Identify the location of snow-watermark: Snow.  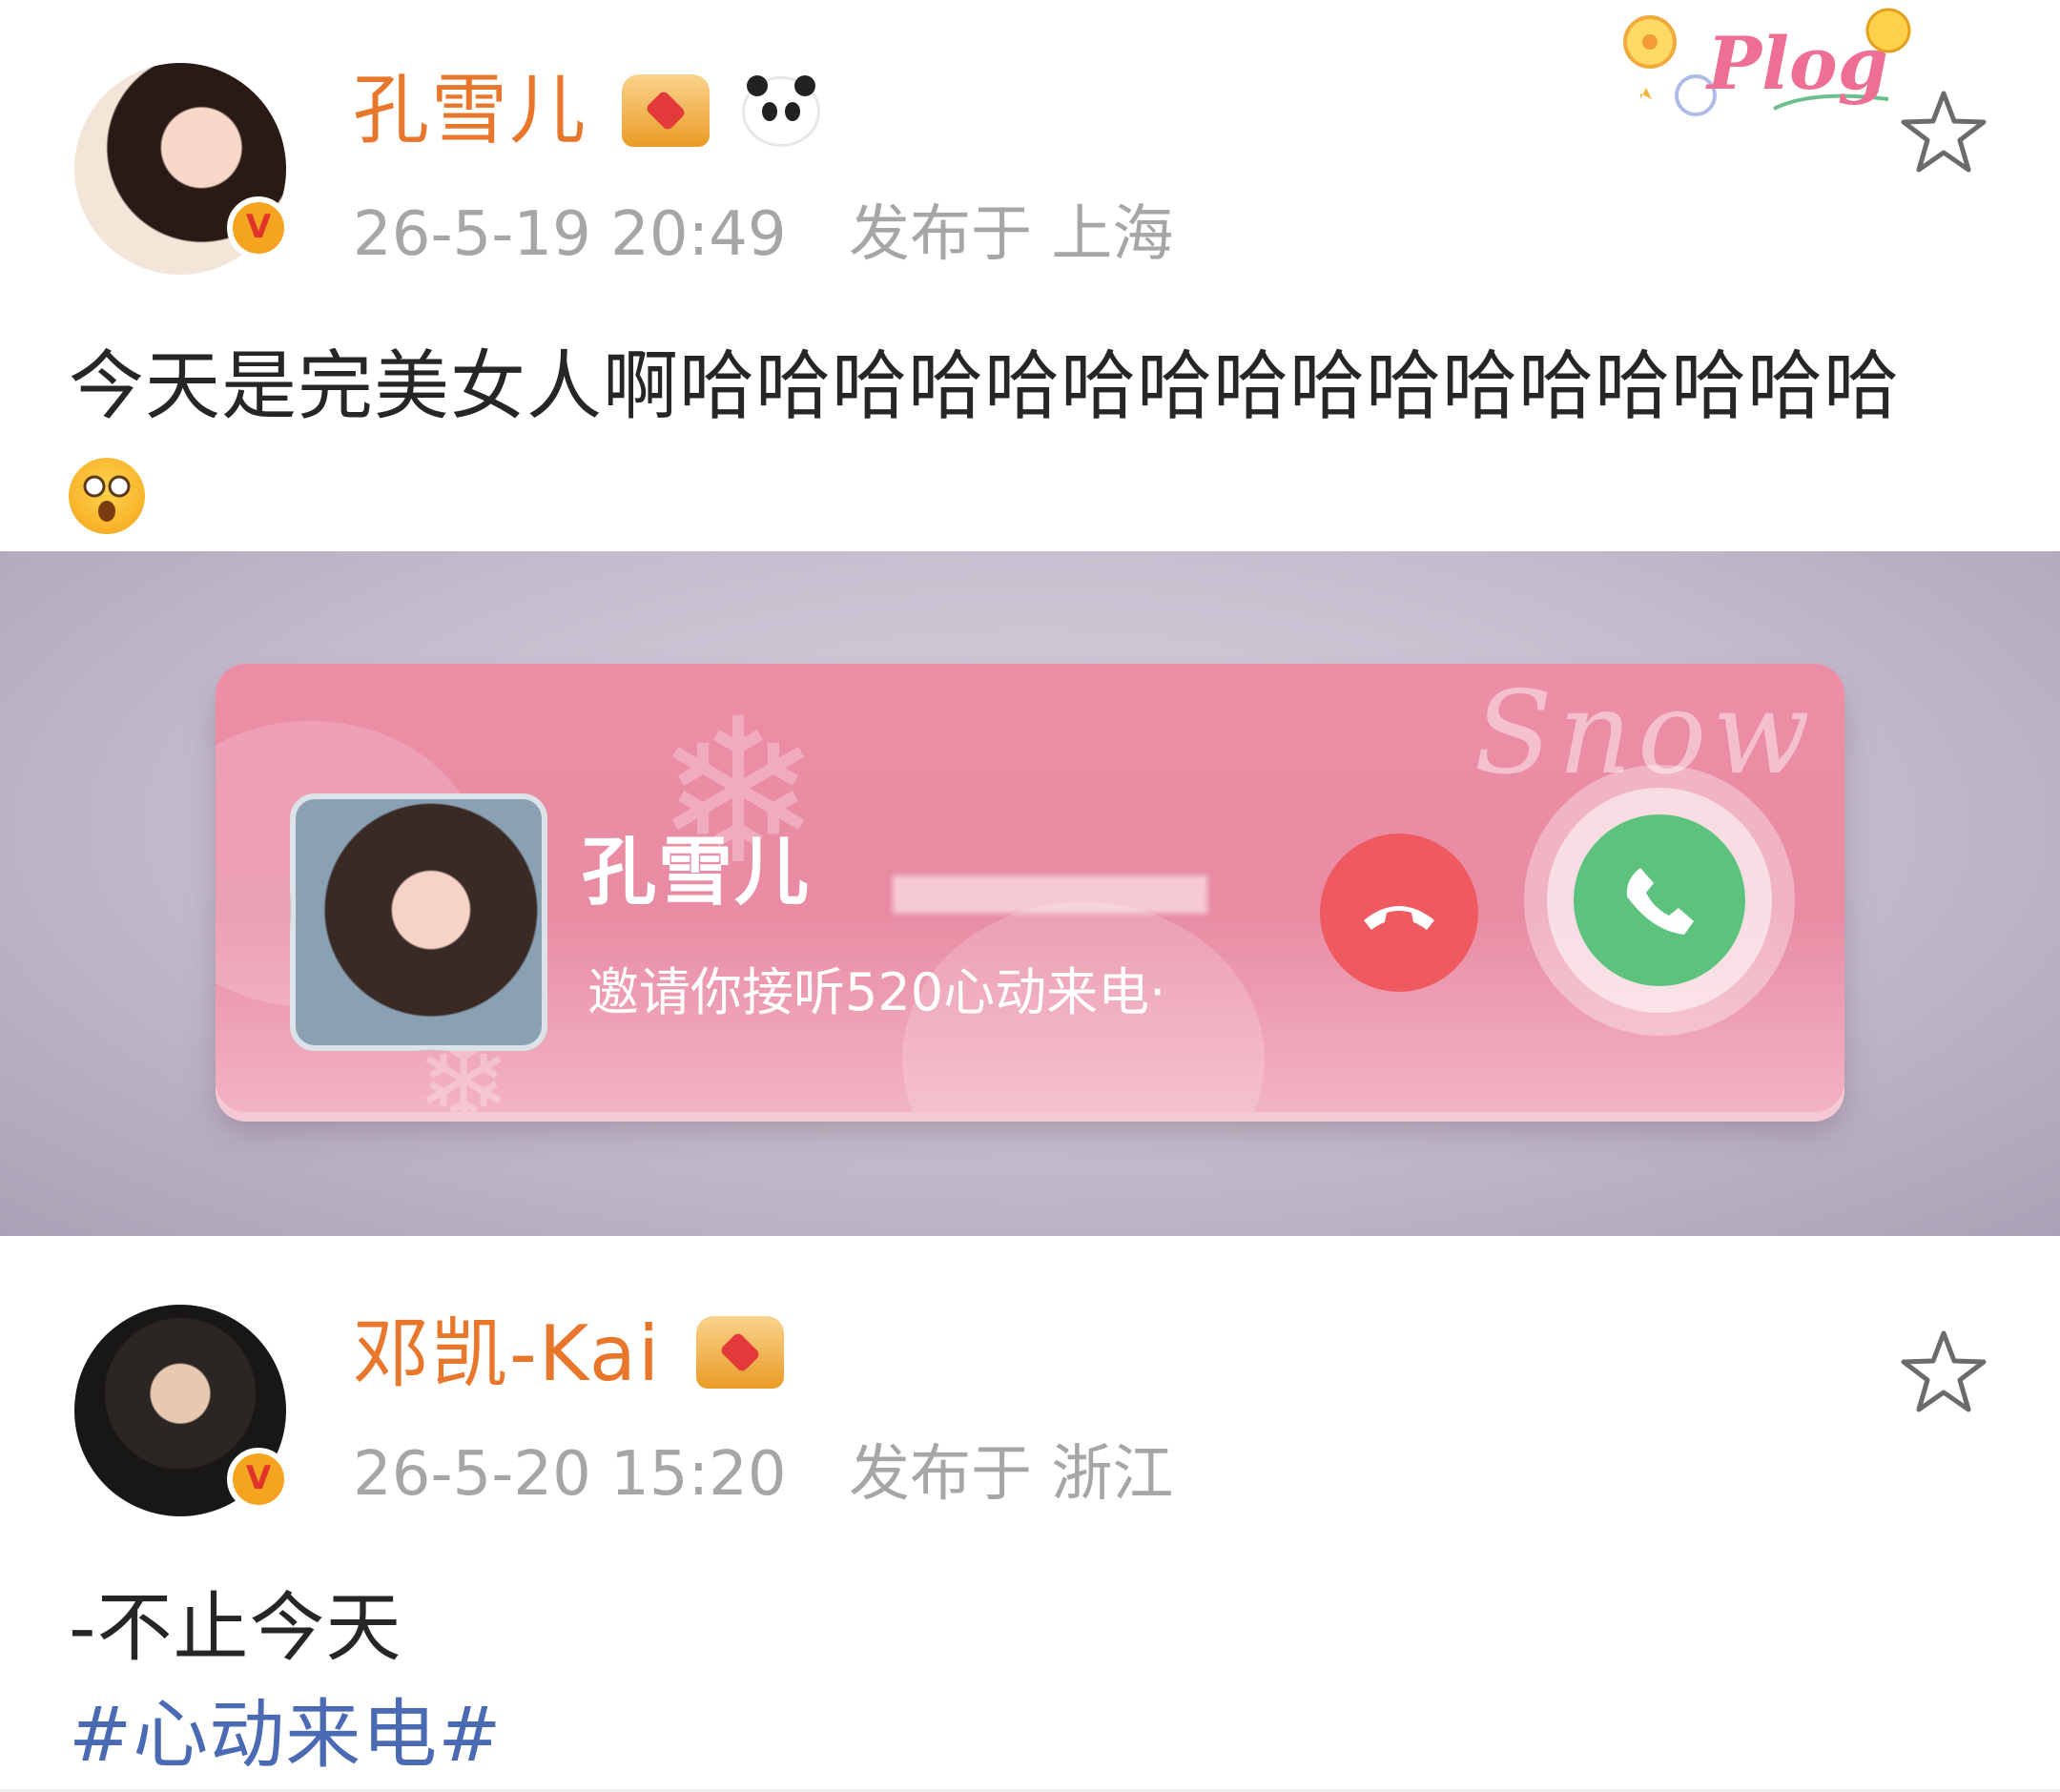
(1644, 734).